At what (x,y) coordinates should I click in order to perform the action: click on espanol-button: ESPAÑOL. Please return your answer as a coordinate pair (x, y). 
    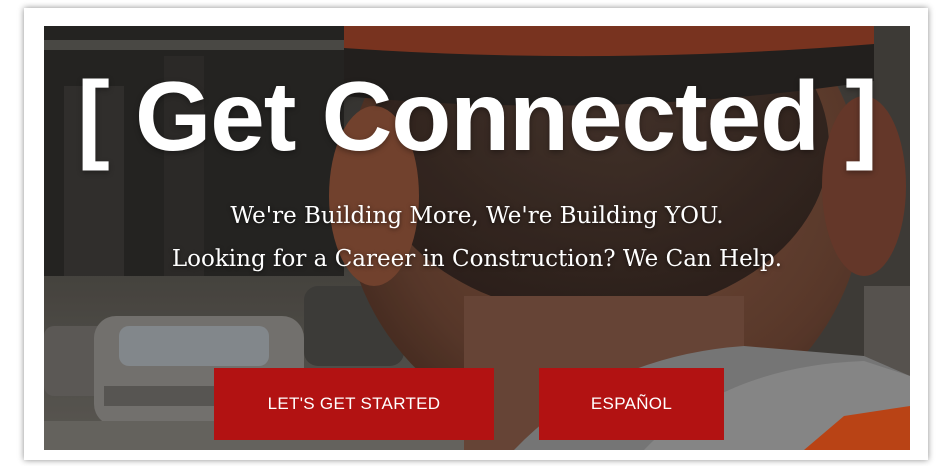
    Looking at the image, I should click on (631, 404).